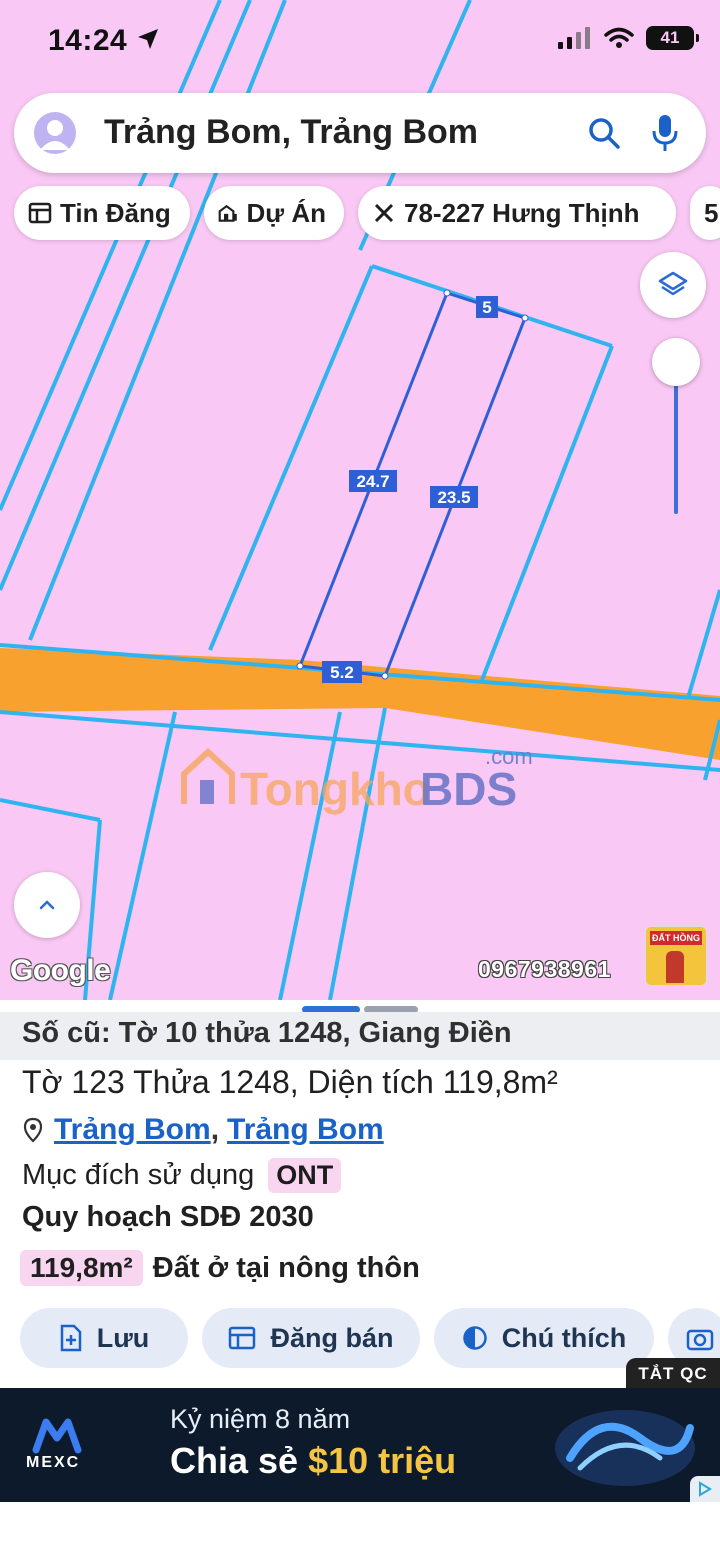  Describe the element at coordinates (286, 1267) in the screenshot. I see `area-description: Đất ở tại nông thôn` at that location.